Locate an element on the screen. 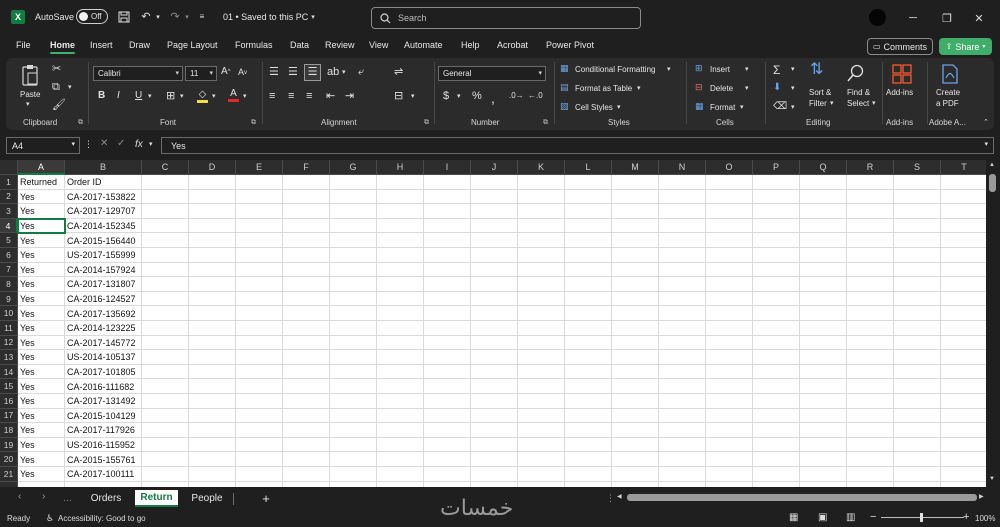  alignment-launcher-icon: ⧉ is located at coordinates (426, 123).